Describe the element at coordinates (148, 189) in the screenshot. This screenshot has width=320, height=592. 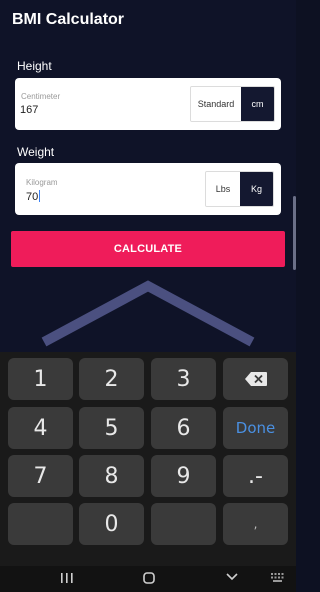
I see `weight-card: Kilogram 70 Lbs Kg` at that location.